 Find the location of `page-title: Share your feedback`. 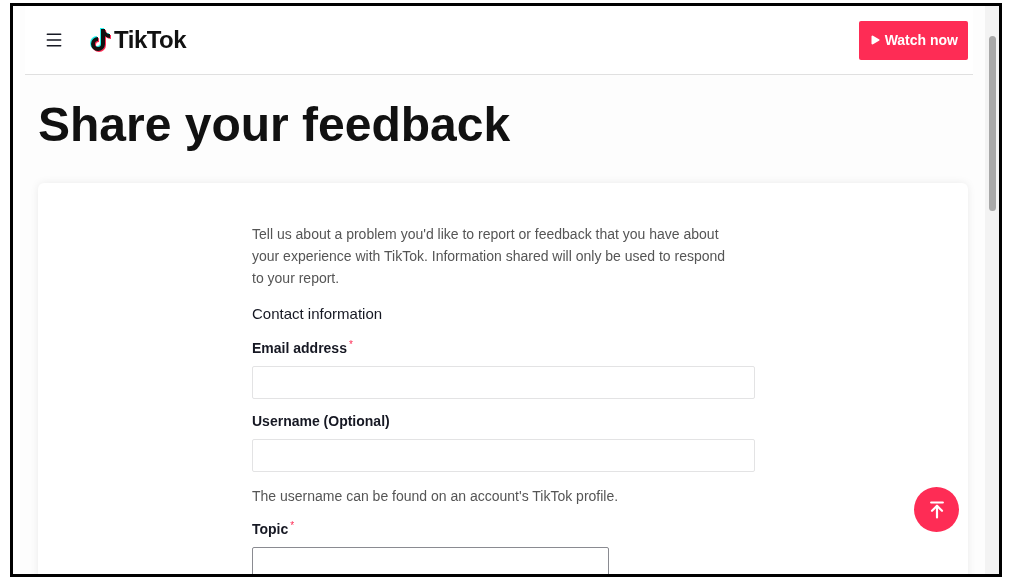

page-title: Share your feedback is located at coordinates (274, 125).